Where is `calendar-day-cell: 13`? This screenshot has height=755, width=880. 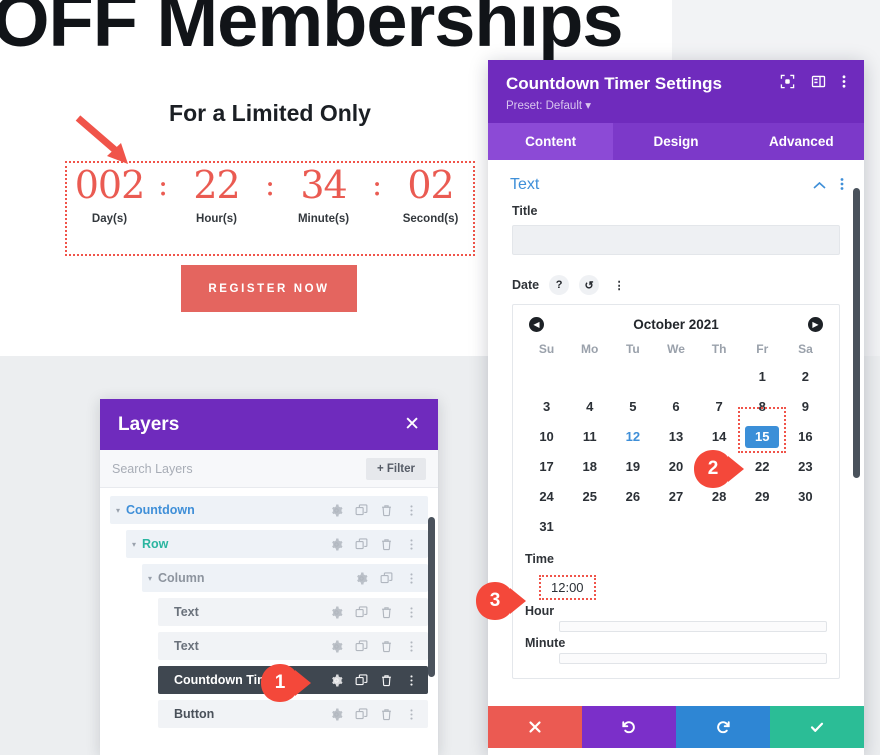
calendar-day-cell: 13 is located at coordinates (675, 437).